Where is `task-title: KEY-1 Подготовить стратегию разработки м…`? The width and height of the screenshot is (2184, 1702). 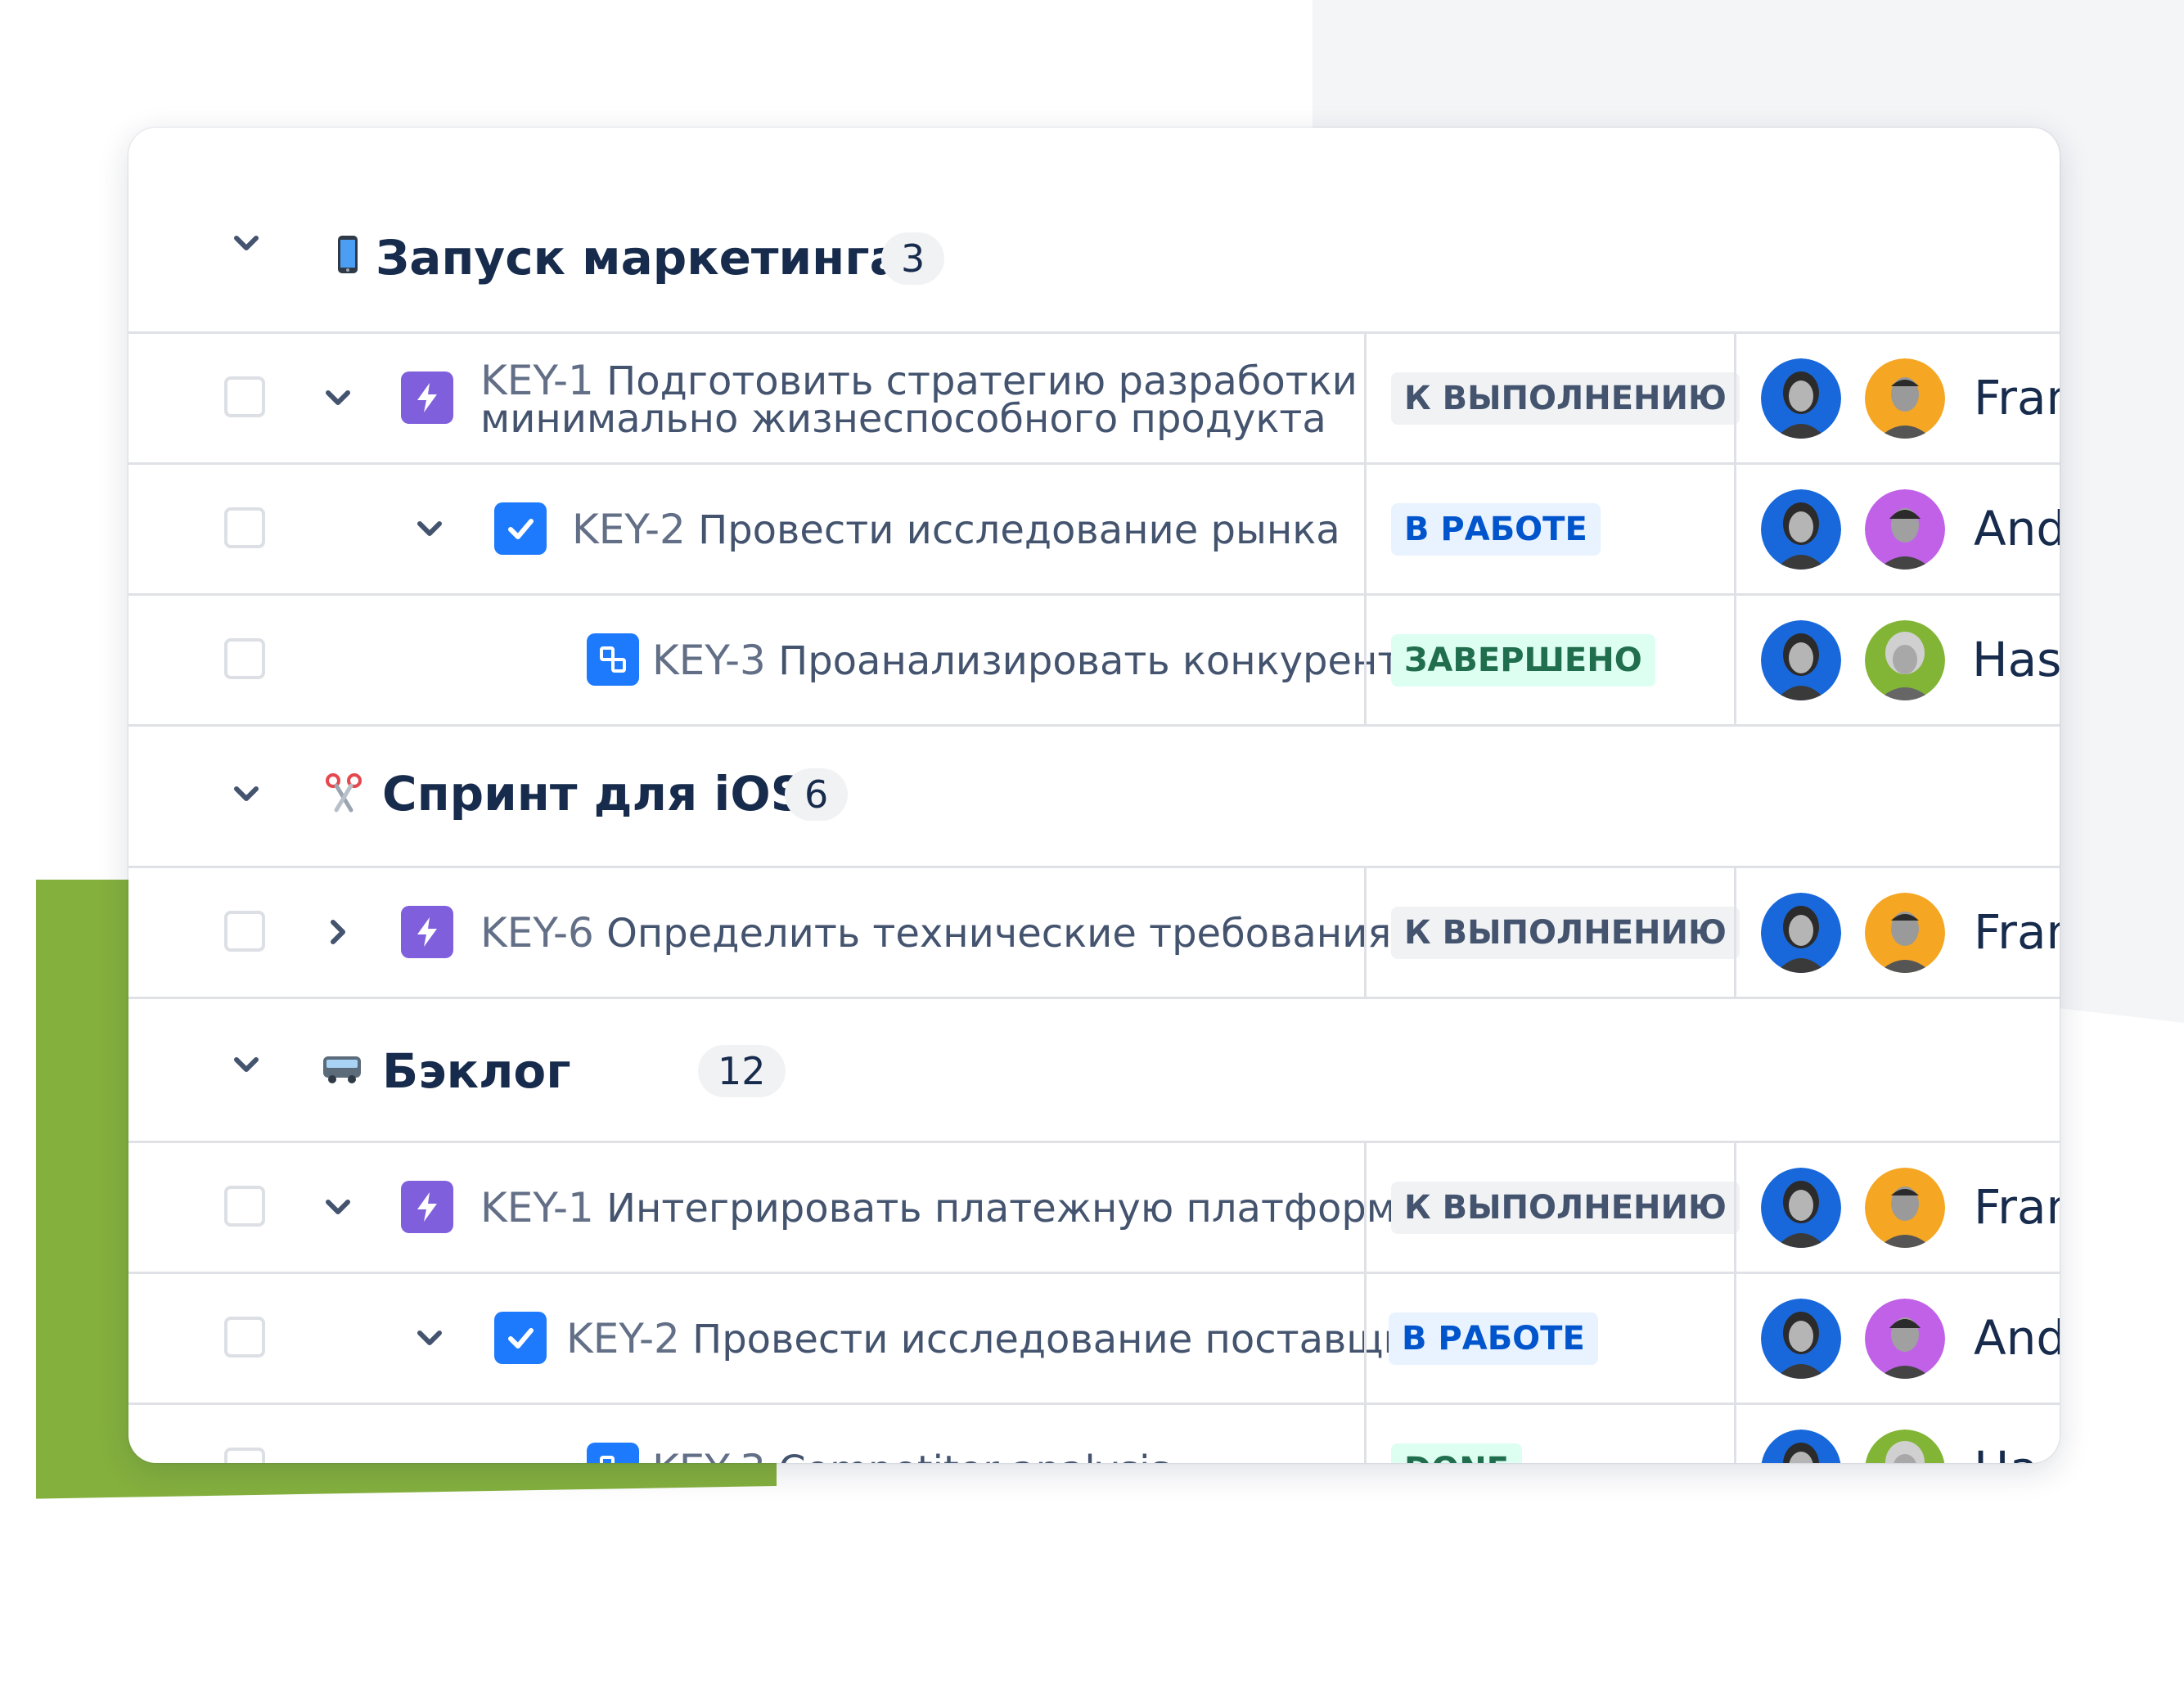 task-title: KEY-1 Подготовить стратегию разработки м… is located at coordinates (919, 399).